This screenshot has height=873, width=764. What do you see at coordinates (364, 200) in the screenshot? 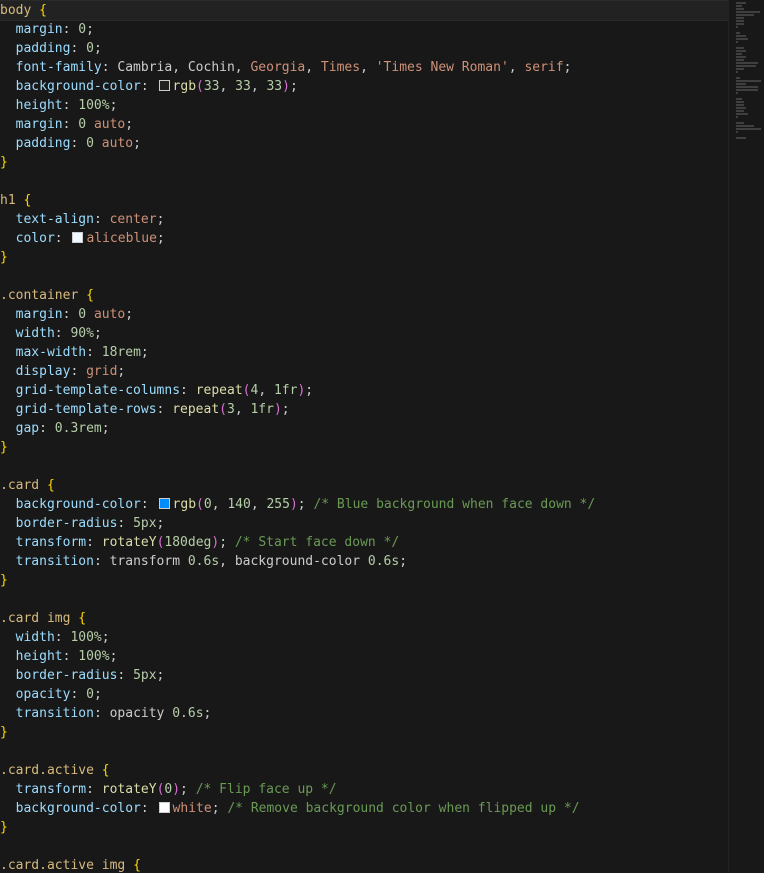
I see `code-line: h1 {` at bounding box center [364, 200].